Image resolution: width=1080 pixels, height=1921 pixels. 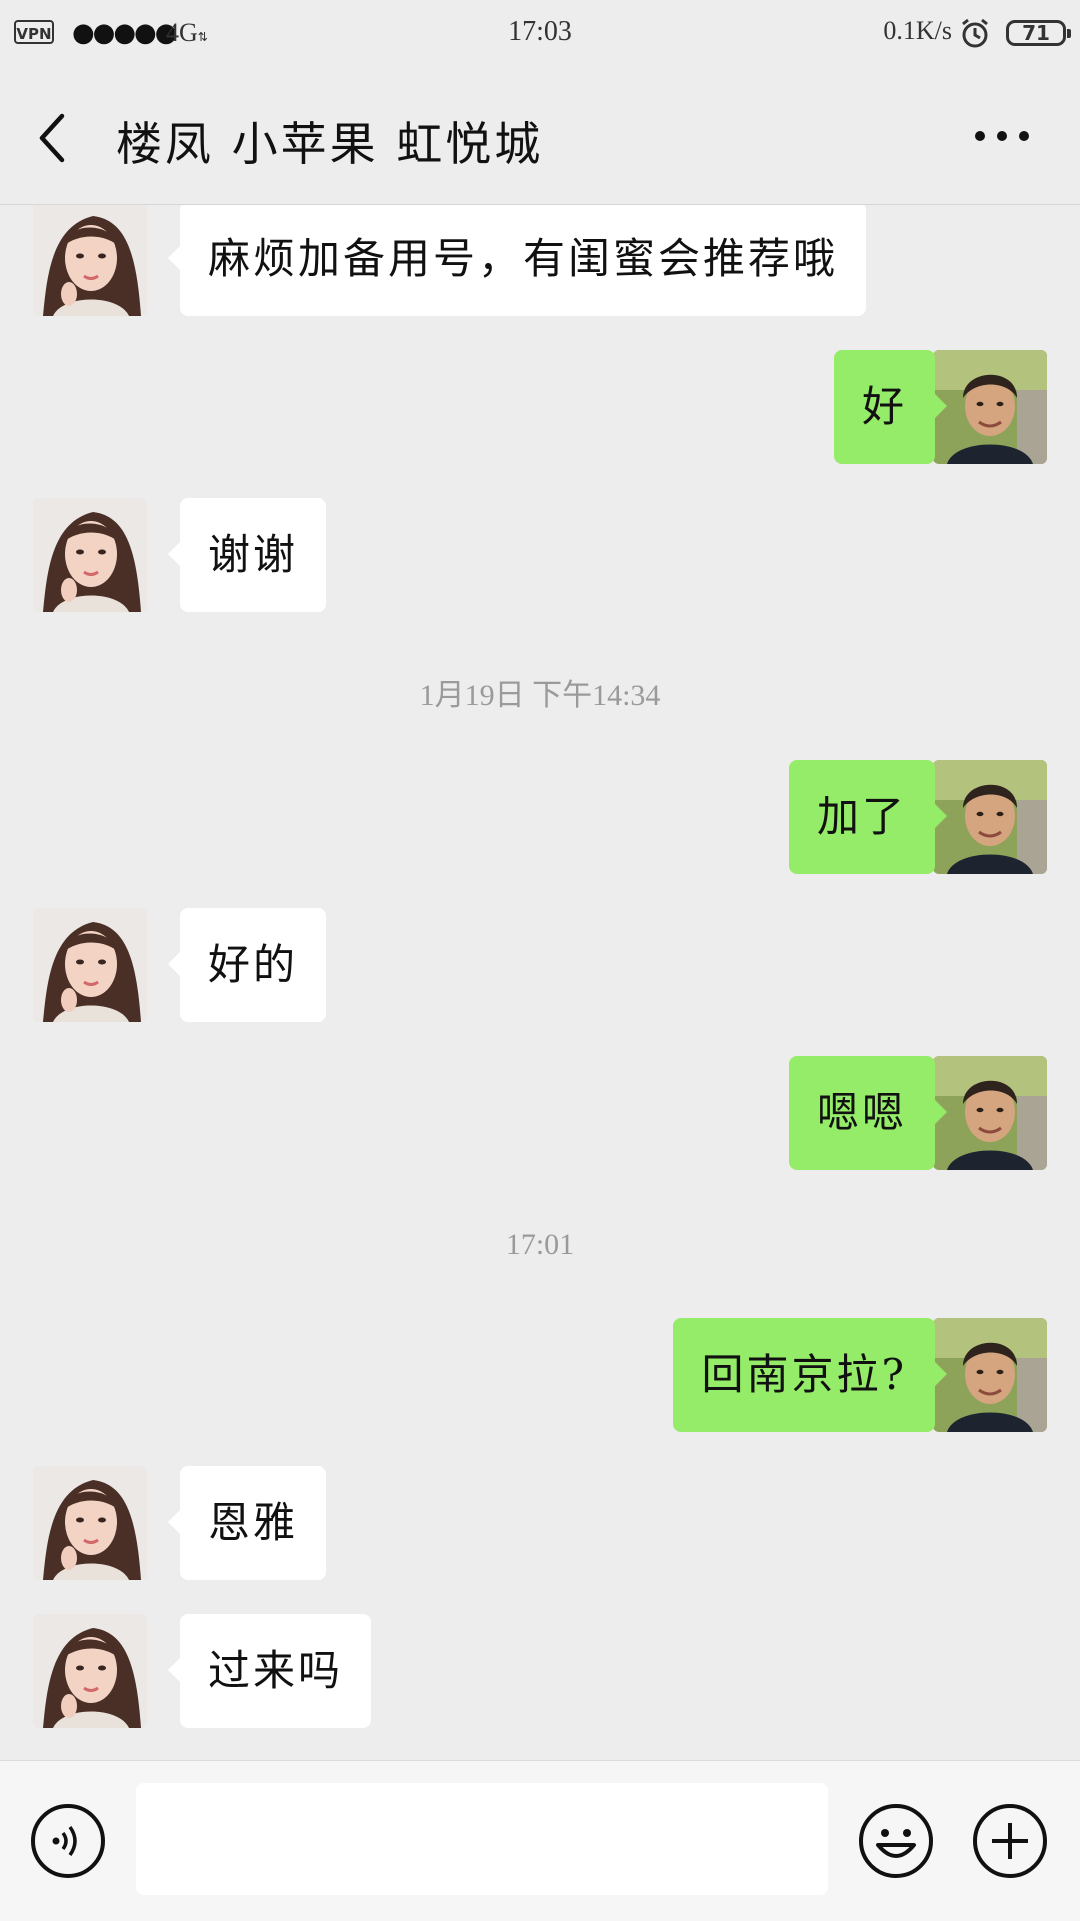 What do you see at coordinates (482, 1839) in the screenshot?
I see `message-input` at bounding box center [482, 1839].